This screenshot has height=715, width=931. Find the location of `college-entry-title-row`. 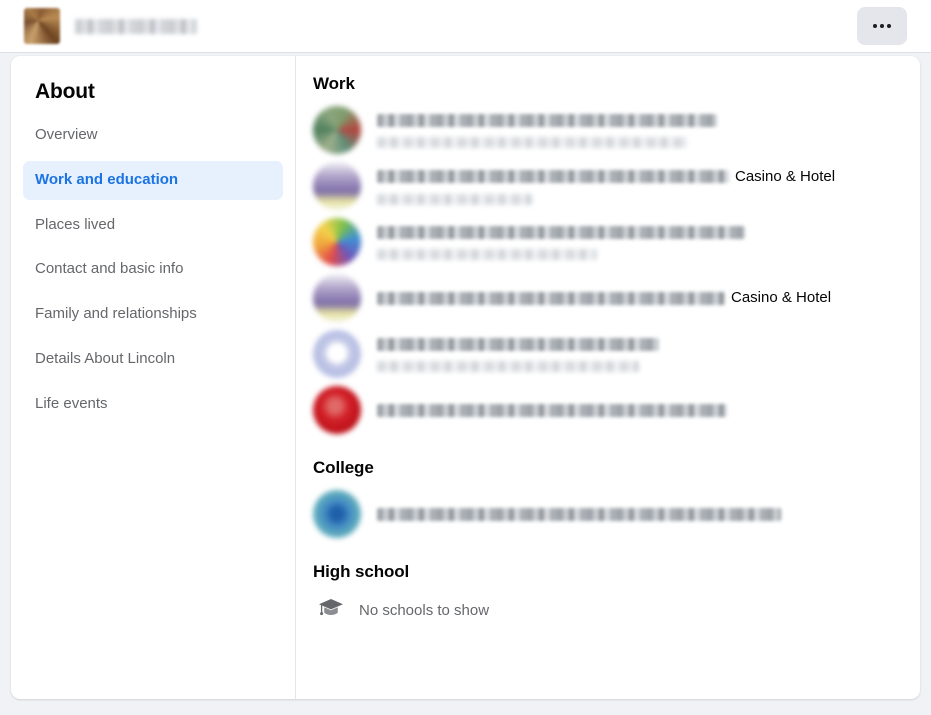

college-entry-title-row is located at coordinates (636, 514).